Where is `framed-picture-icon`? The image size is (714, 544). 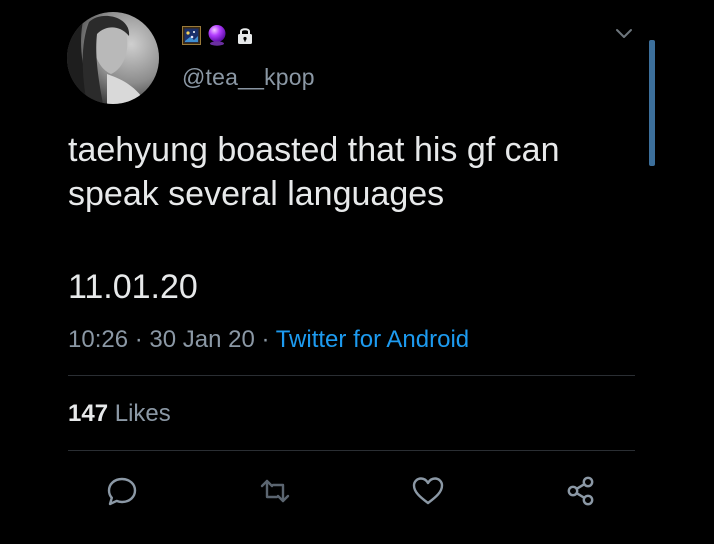
framed-picture-icon is located at coordinates (191, 35).